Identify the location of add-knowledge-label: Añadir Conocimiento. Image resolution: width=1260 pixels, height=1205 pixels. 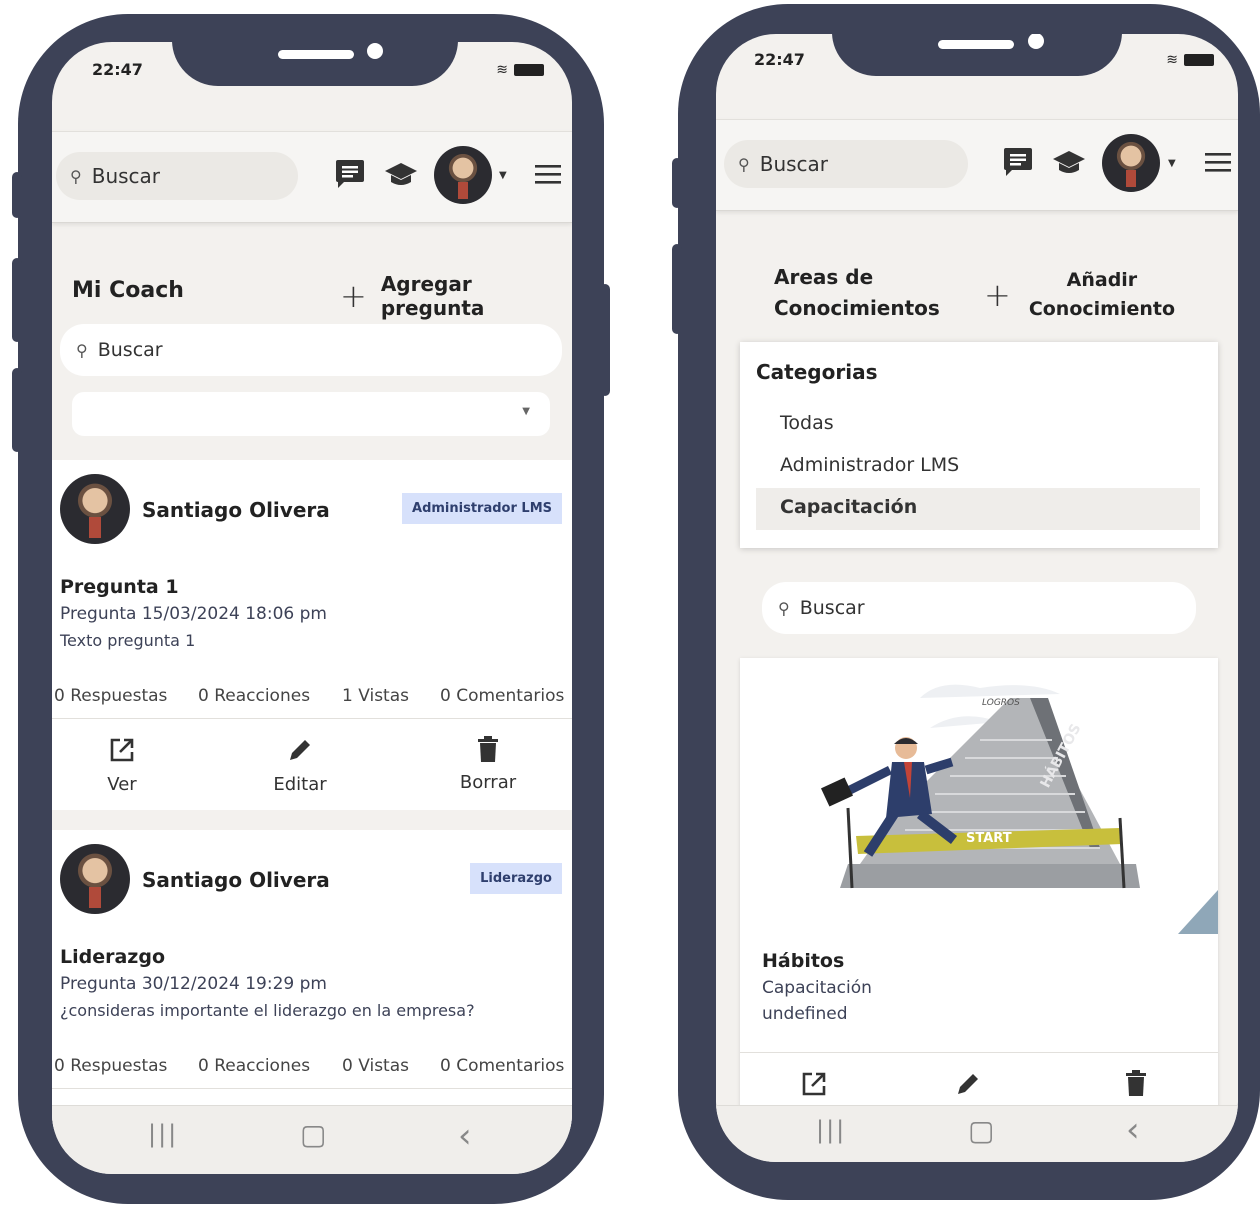
(1102, 295).